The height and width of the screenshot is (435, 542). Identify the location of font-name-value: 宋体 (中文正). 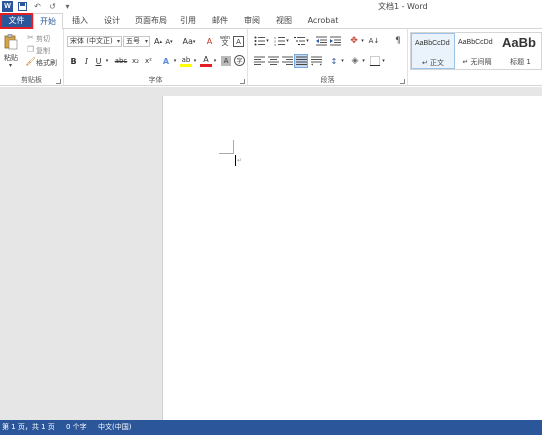
(91, 41).